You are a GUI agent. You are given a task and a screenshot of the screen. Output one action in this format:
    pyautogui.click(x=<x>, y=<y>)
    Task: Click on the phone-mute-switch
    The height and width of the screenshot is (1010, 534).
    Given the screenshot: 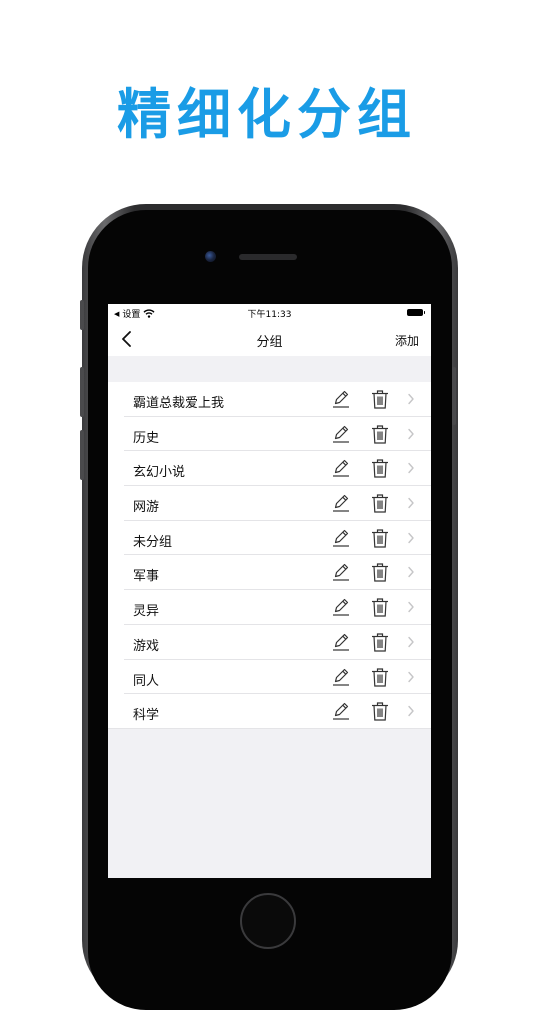 What is the action you would take?
    pyautogui.click(x=82, y=315)
    